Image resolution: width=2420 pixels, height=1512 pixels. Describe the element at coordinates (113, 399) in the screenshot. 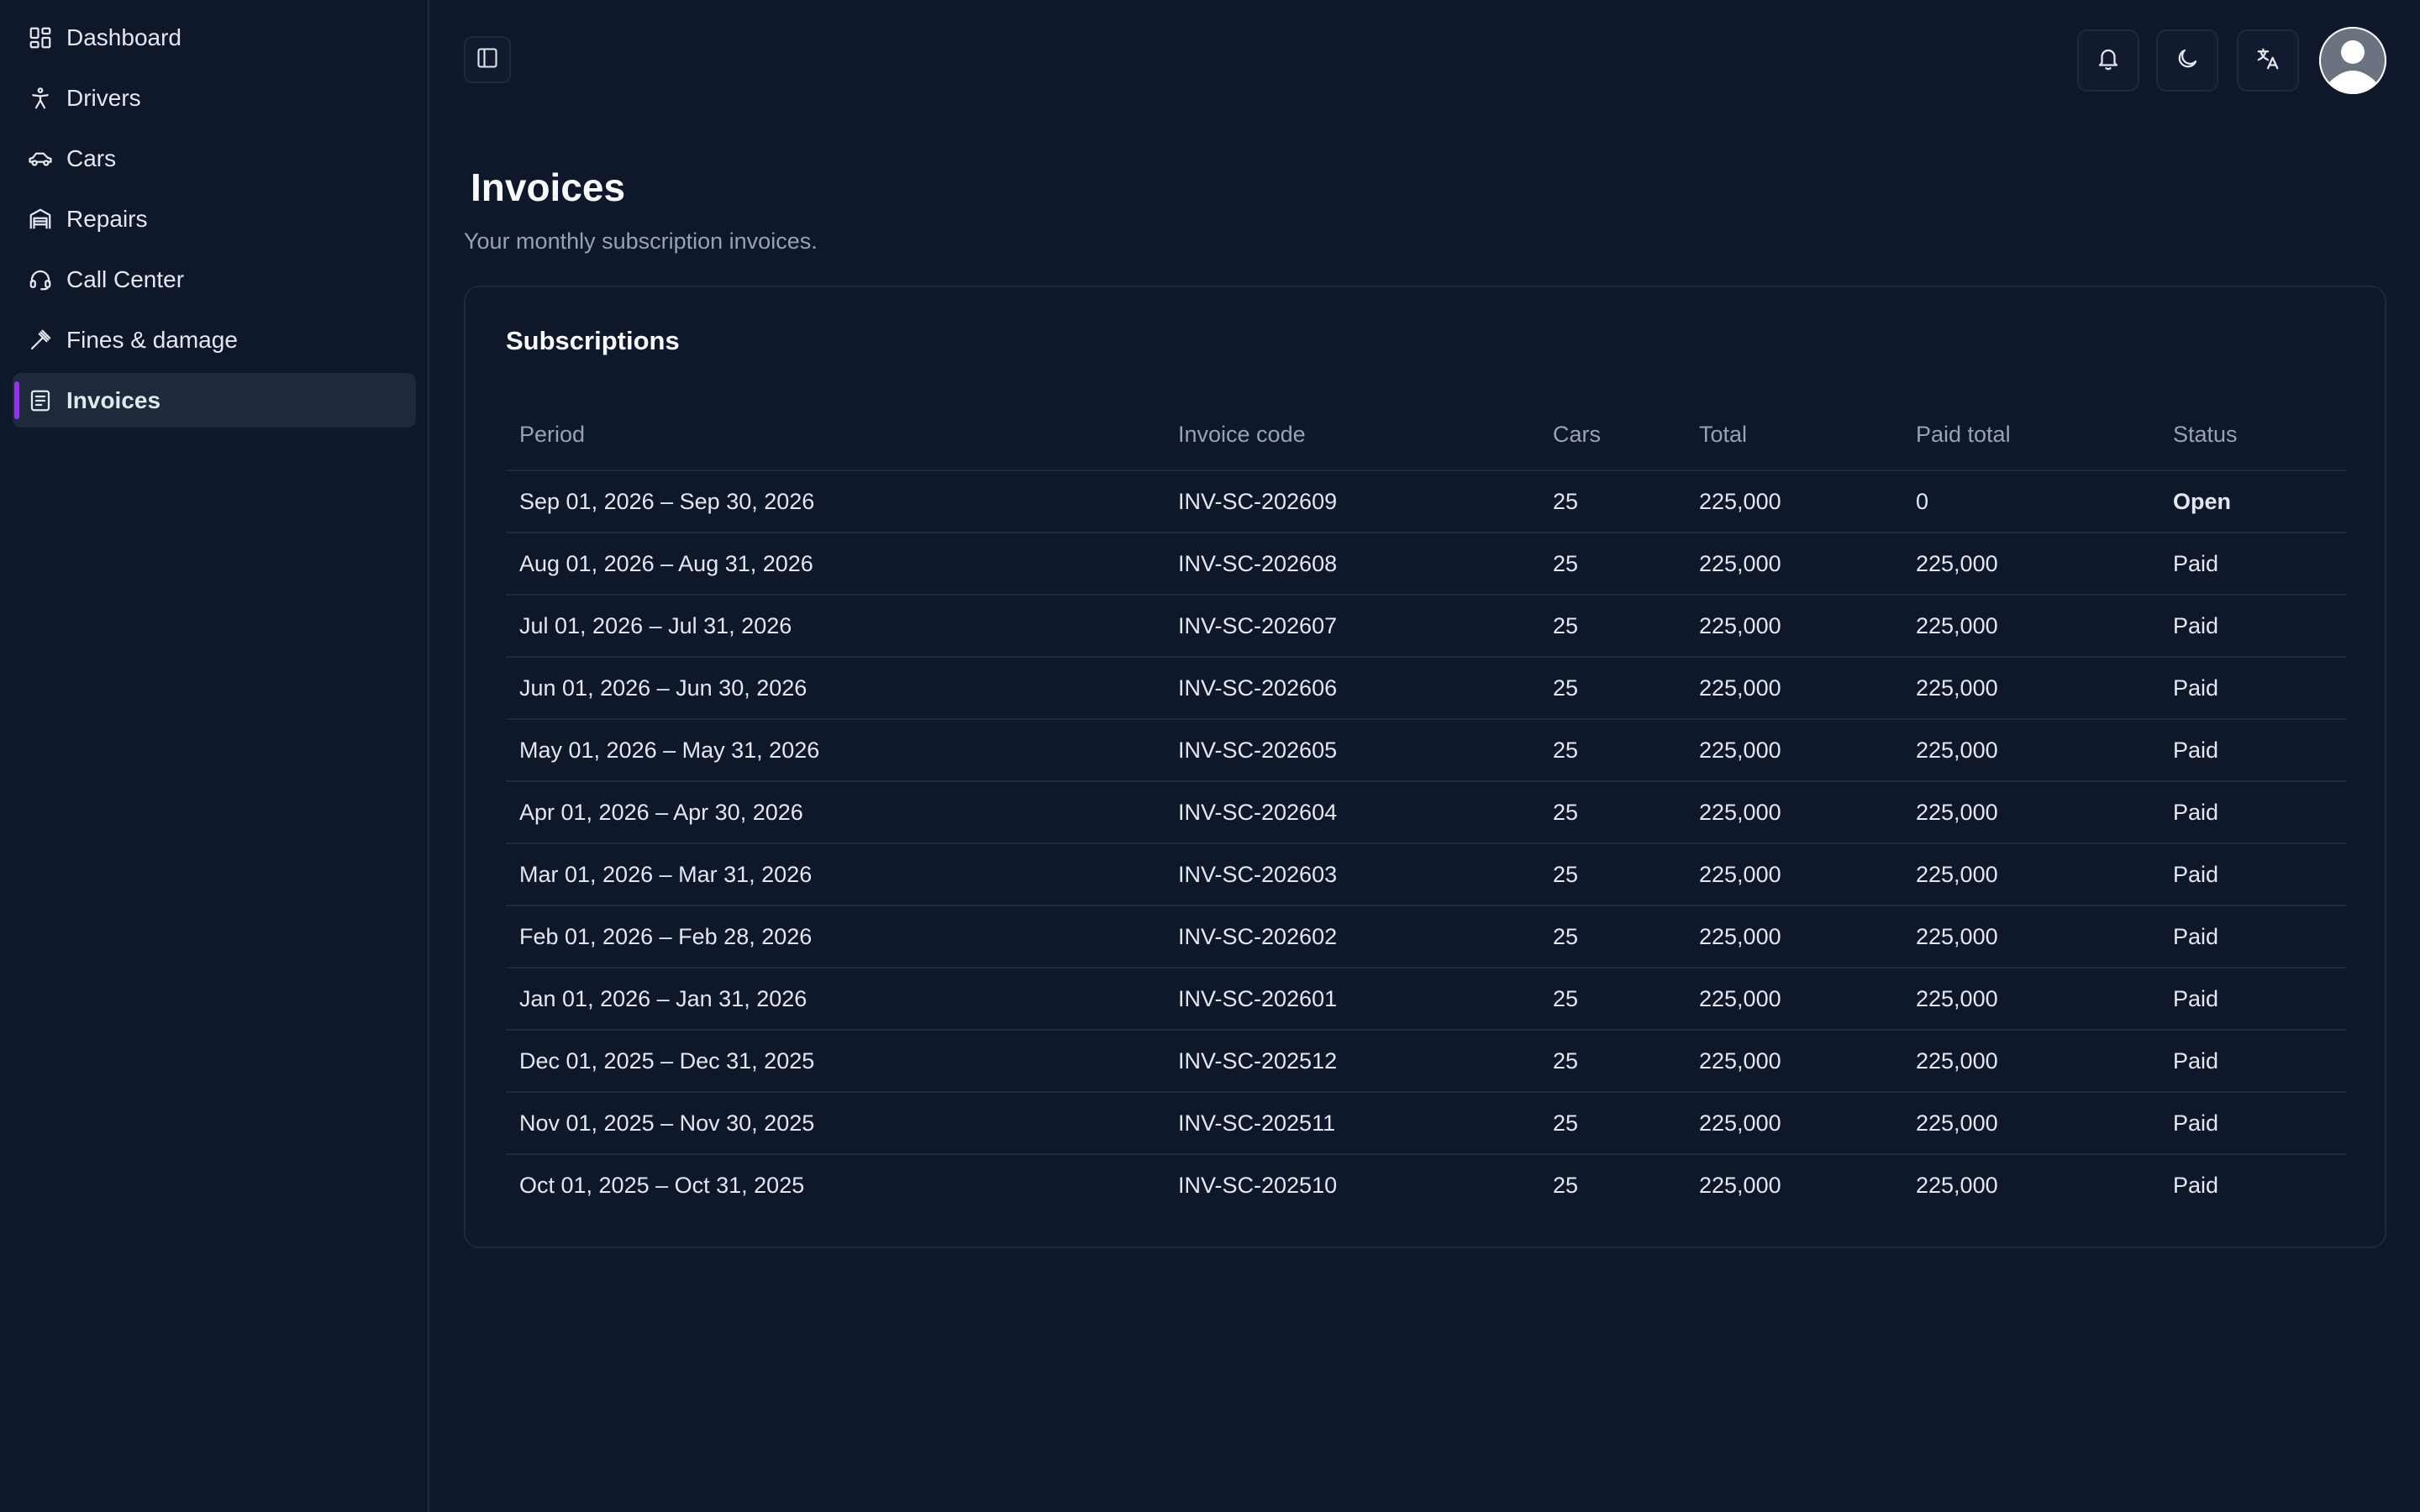

I see `sidebar-item-label: Invoices` at that location.